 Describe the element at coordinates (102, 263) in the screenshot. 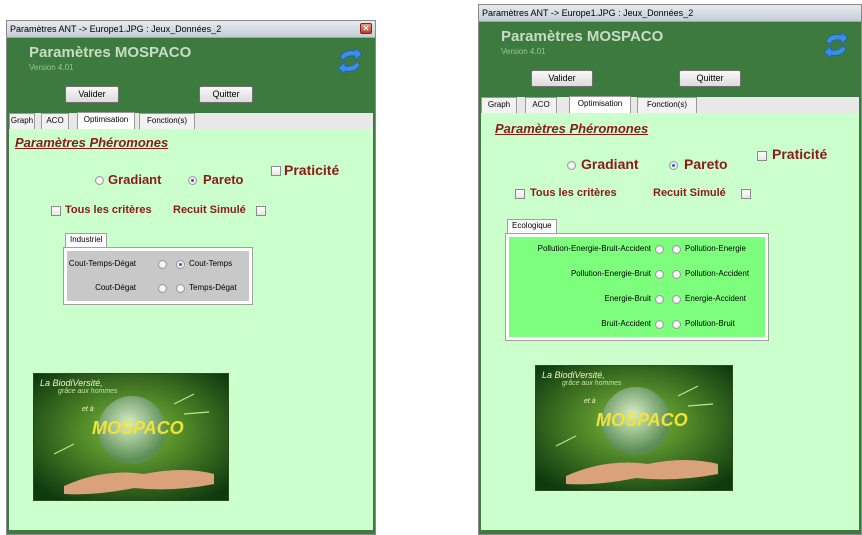

I see `option-label: Cout-Temps-Dégat` at that location.